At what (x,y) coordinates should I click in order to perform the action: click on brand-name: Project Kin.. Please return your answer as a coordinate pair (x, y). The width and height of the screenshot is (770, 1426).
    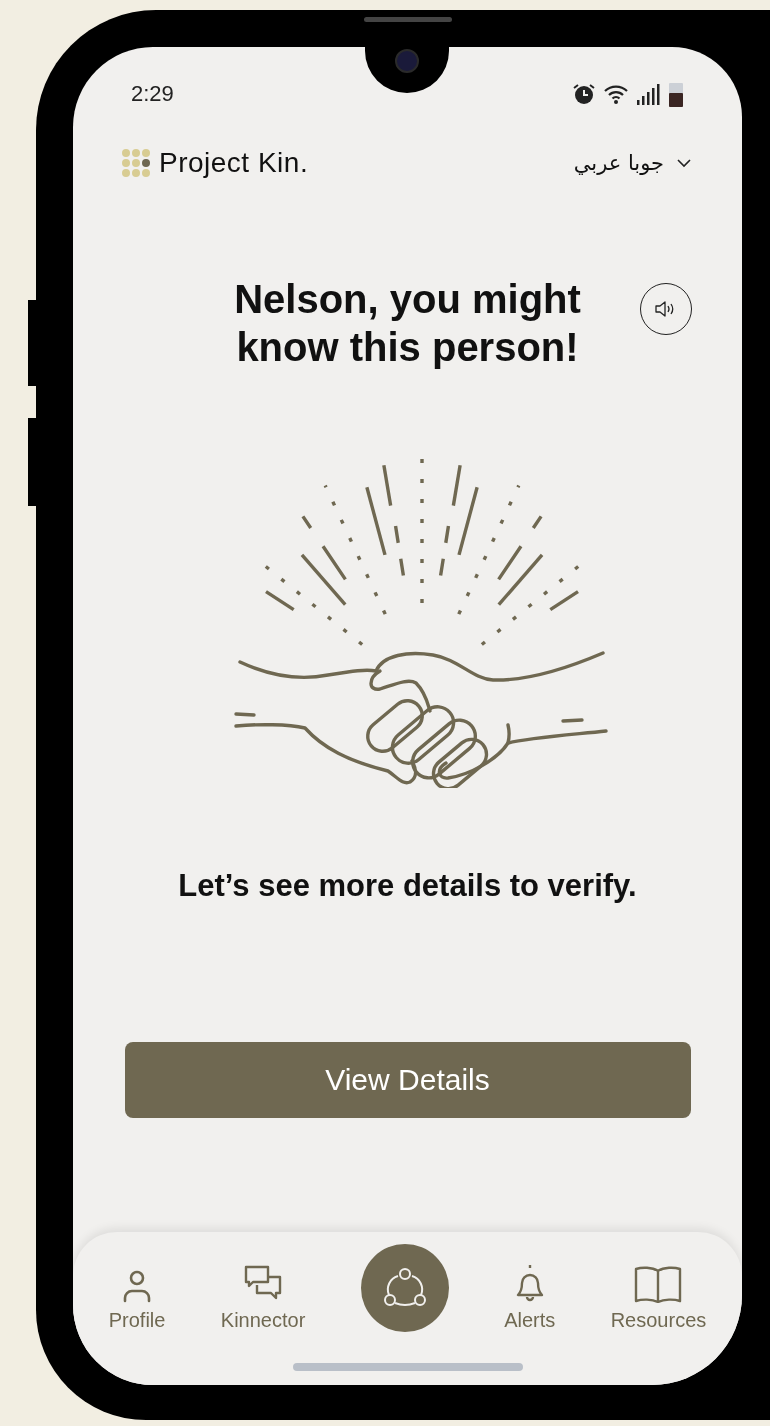
    Looking at the image, I should click on (234, 163).